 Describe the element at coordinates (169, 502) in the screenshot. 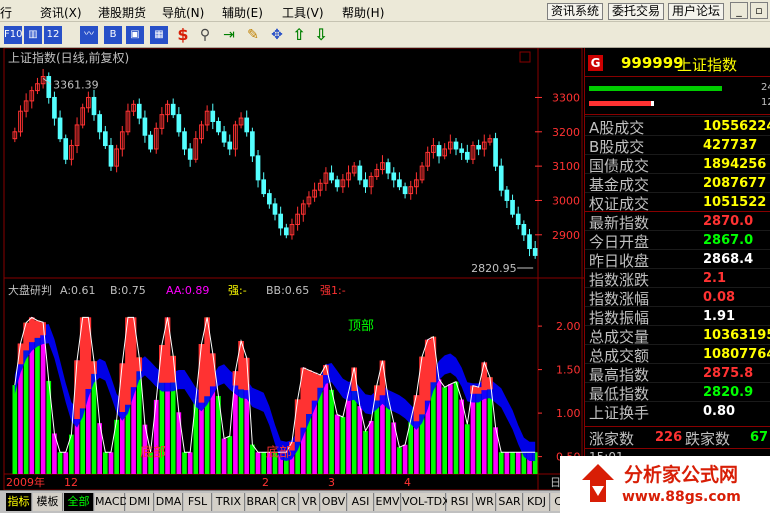

I see `tab-dma: DMA` at that location.